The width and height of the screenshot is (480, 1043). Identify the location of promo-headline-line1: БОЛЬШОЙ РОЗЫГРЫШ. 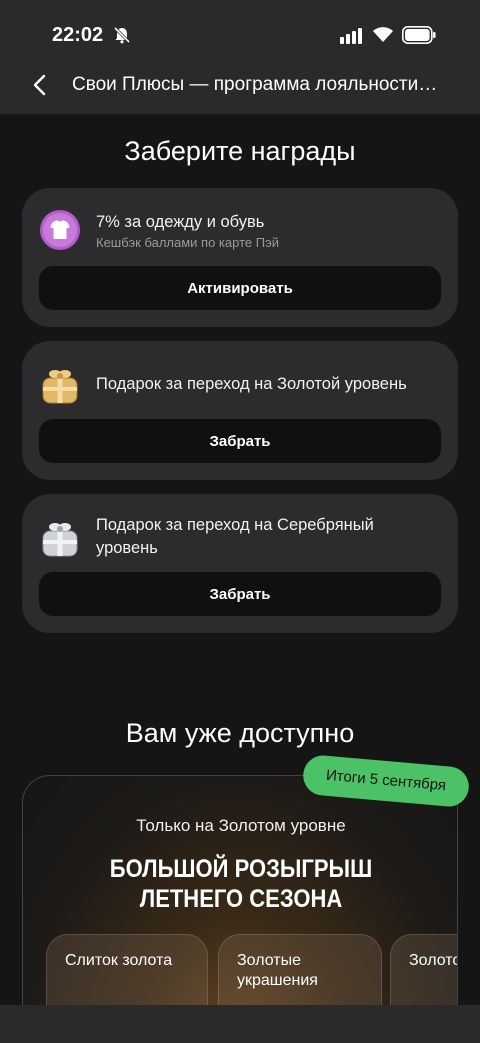
(241, 869).